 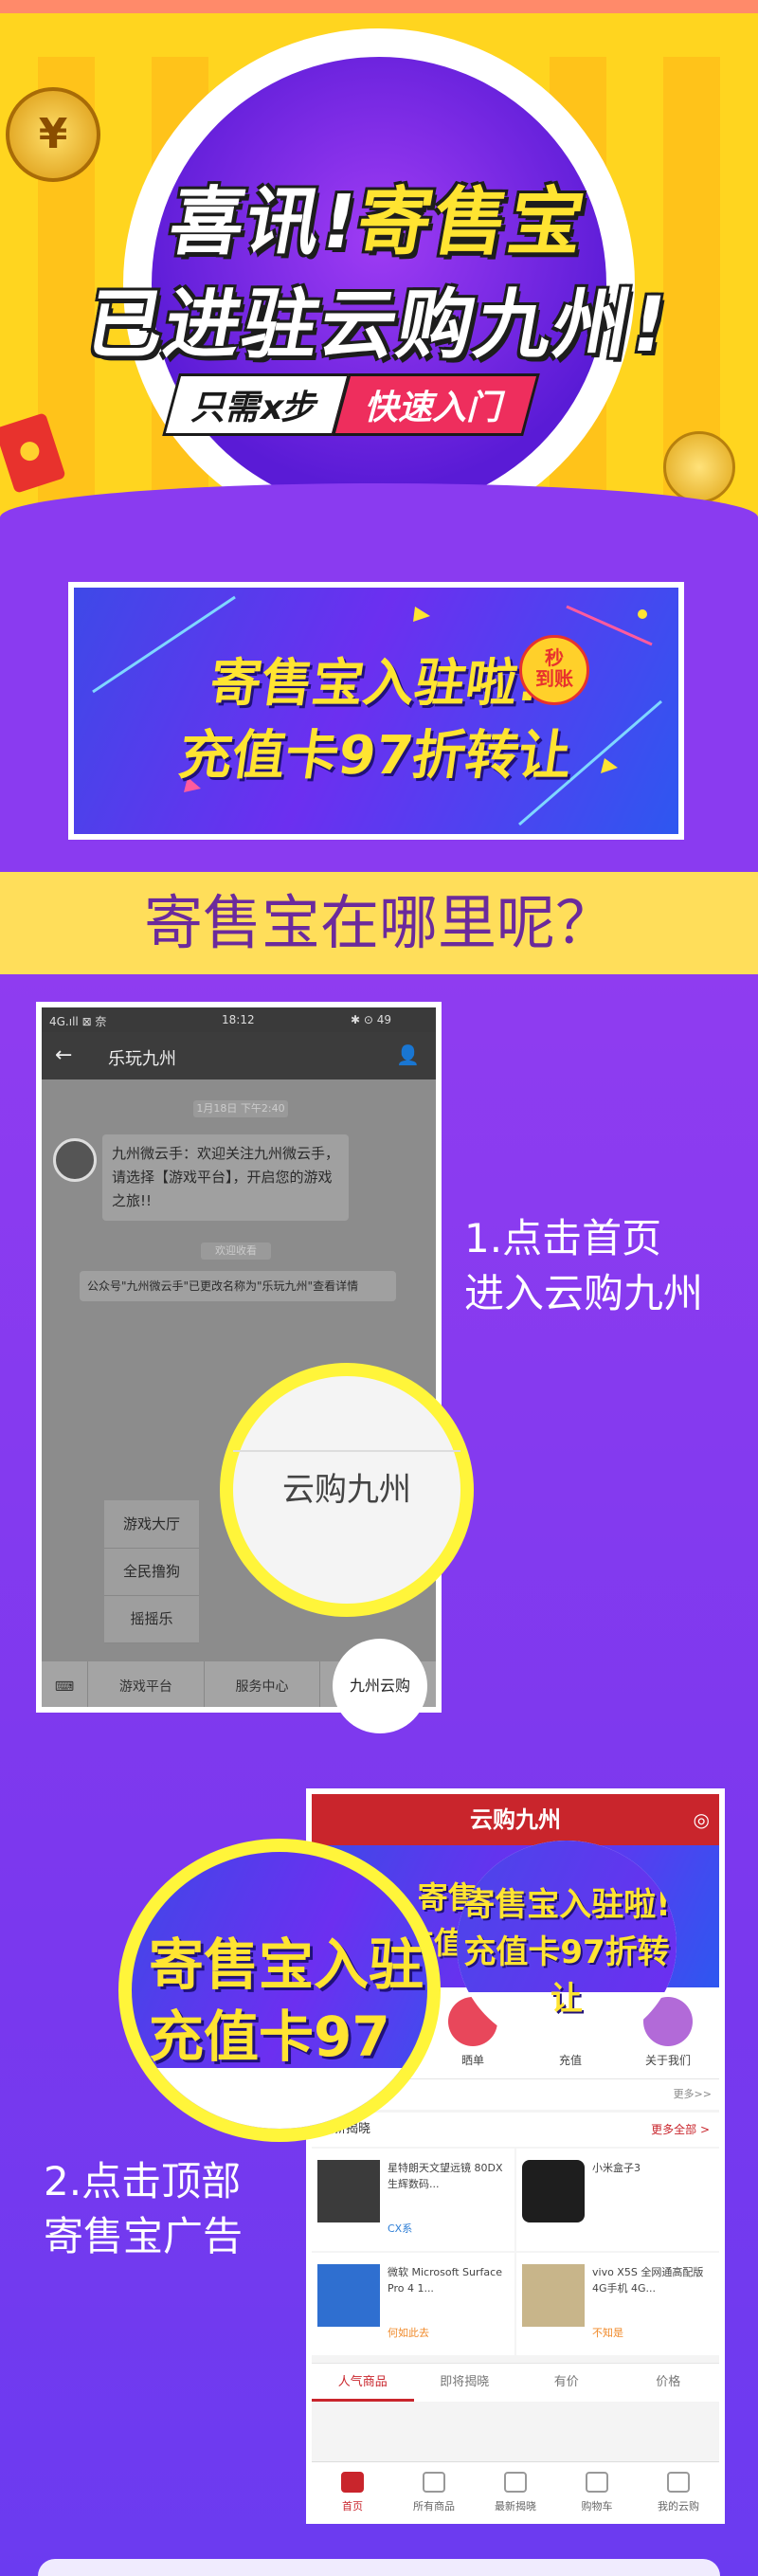 What do you see at coordinates (570, 2060) in the screenshot?
I see `icon-label: 充值` at bounding box center [570, 2060].